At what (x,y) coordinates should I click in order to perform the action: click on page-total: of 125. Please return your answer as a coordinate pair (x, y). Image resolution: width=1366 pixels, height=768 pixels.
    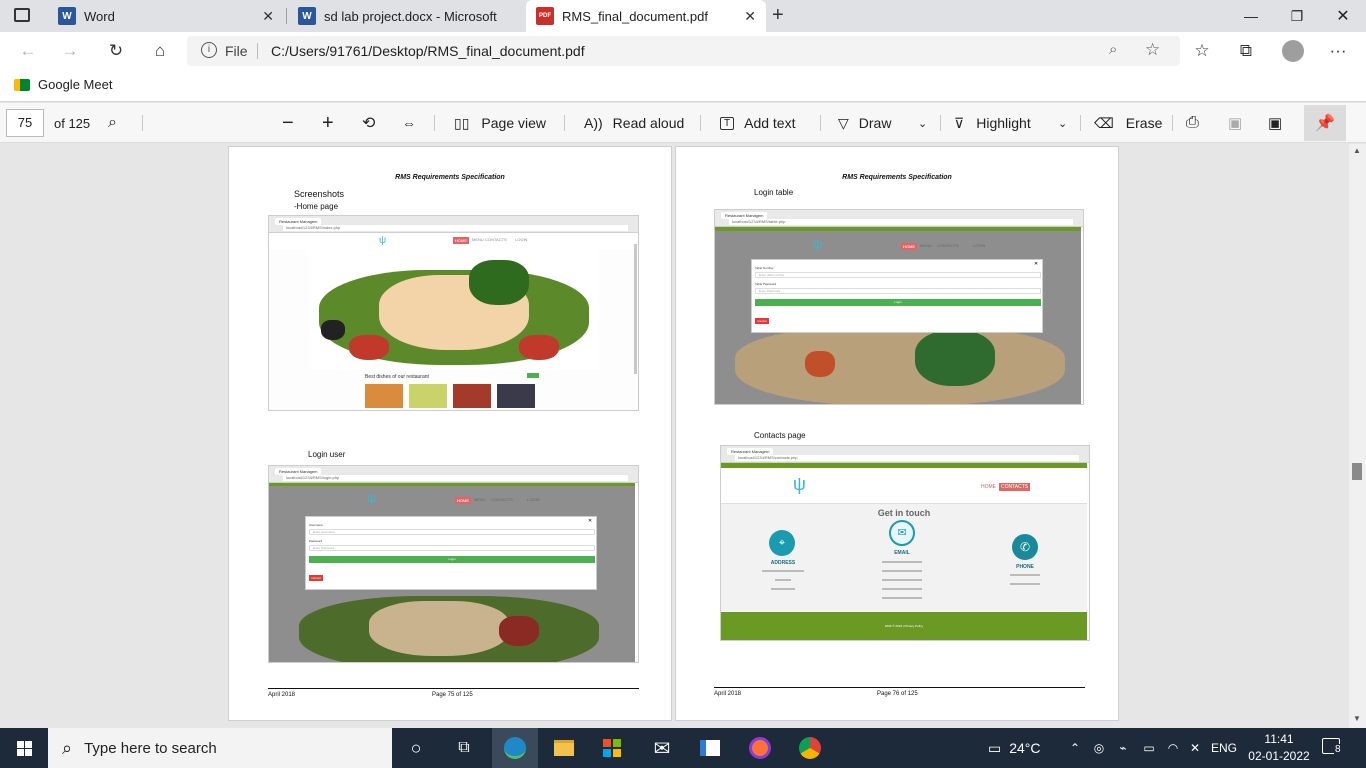
    Looking at the image, I should click on (72, 123).